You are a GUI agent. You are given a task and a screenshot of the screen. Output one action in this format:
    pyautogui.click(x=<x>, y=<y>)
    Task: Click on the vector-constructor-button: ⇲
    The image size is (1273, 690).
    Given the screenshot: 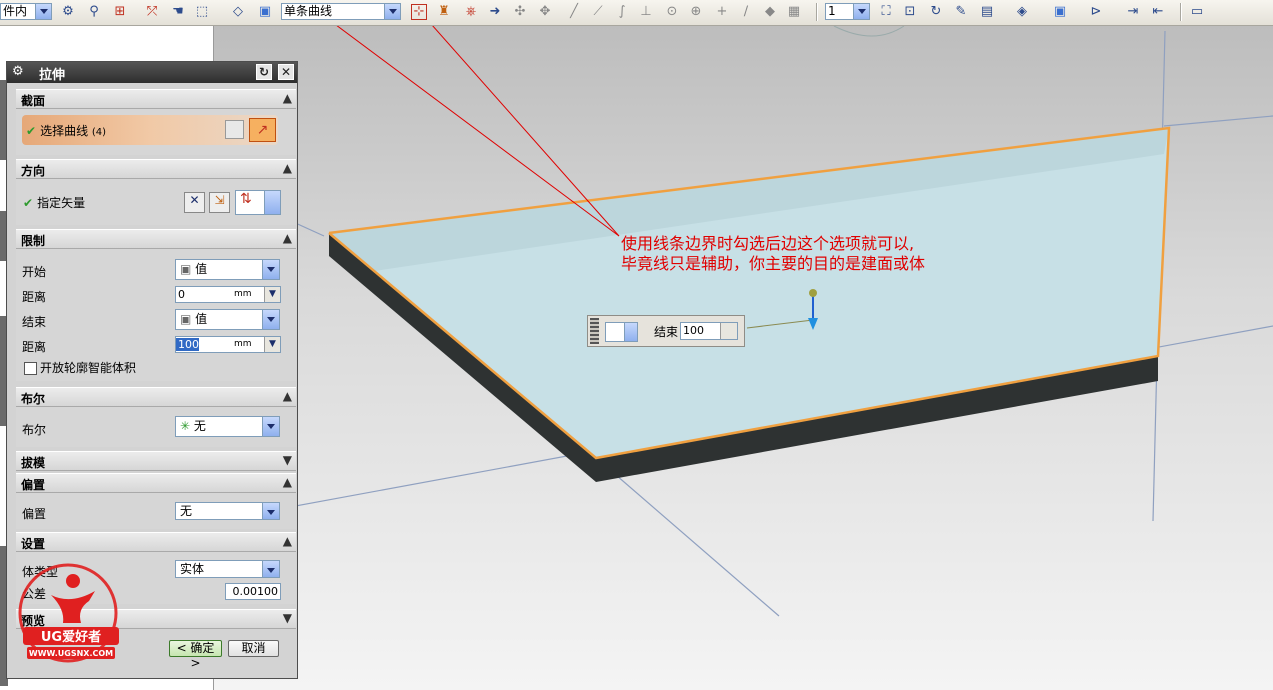 What is the action you would take?
    pyautogui.click(x=219, y=202)
    